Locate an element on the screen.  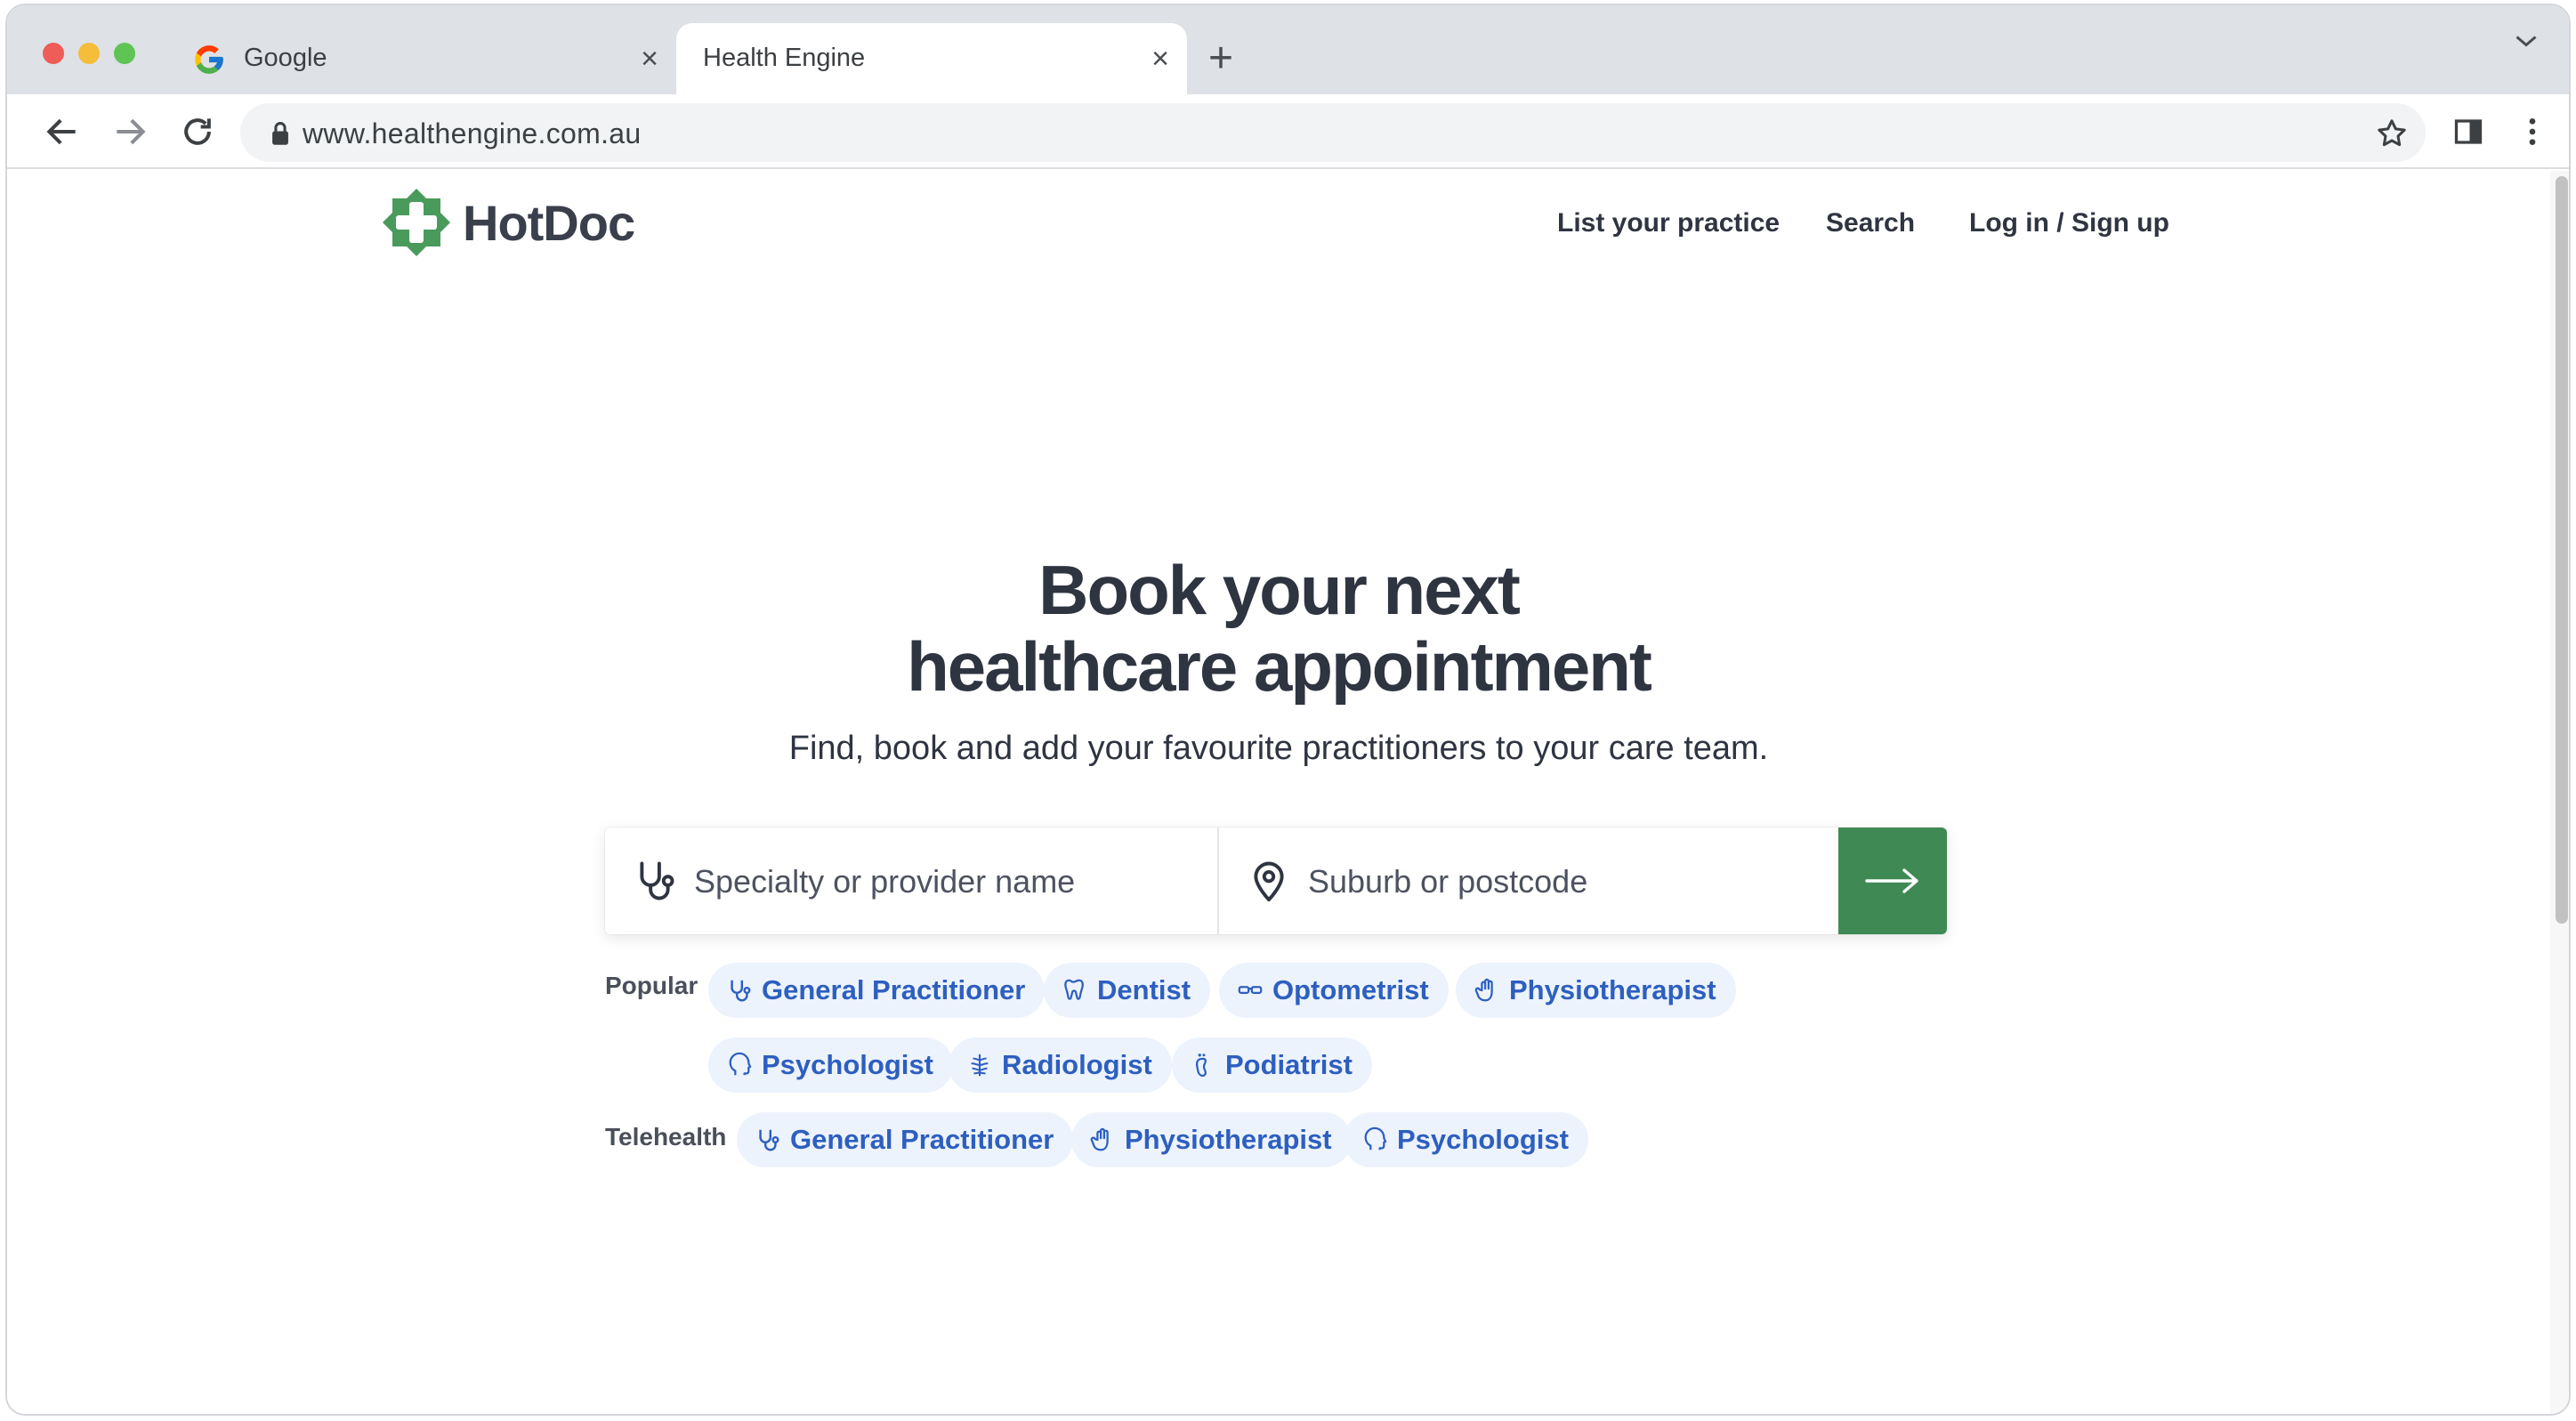
map-pin-icon is located at coordinates (1269, 881).